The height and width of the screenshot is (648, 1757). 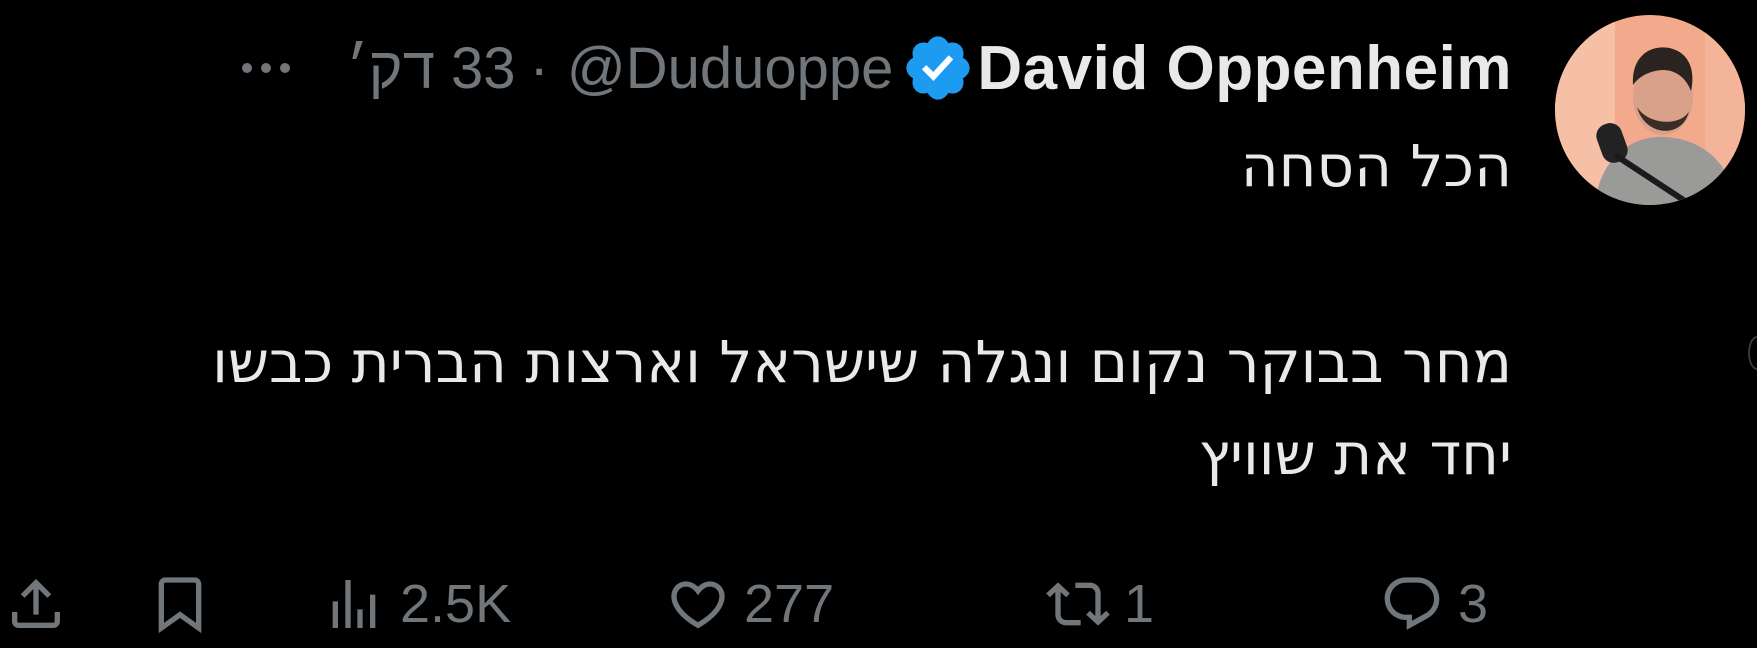 I want to click on bookmark-icon, so click(x=180, y=605).